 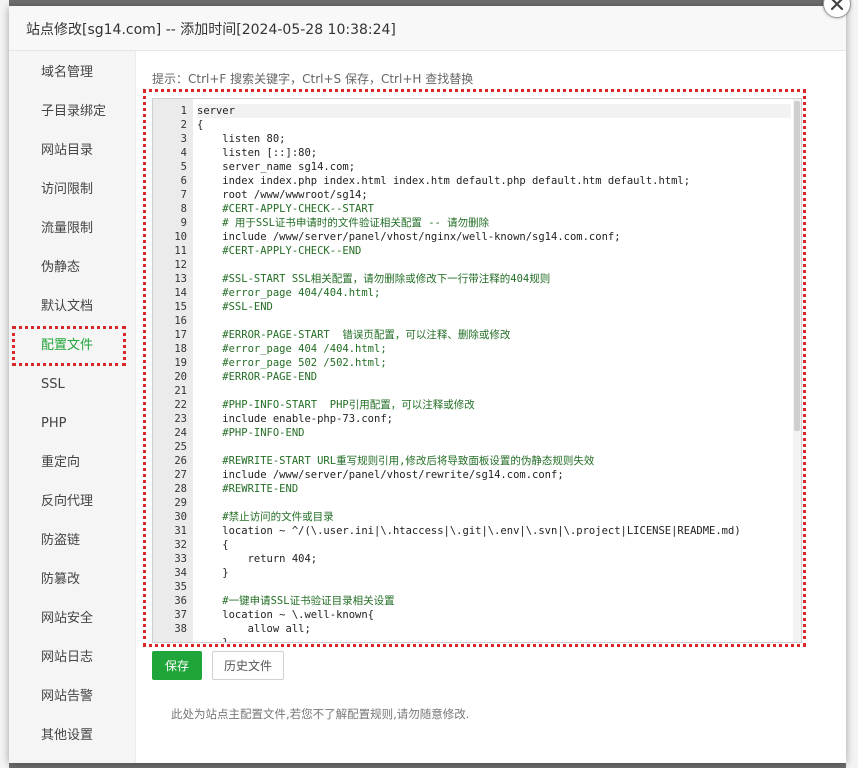 I want to click on line-number: 18, so click(x=180, y=349).